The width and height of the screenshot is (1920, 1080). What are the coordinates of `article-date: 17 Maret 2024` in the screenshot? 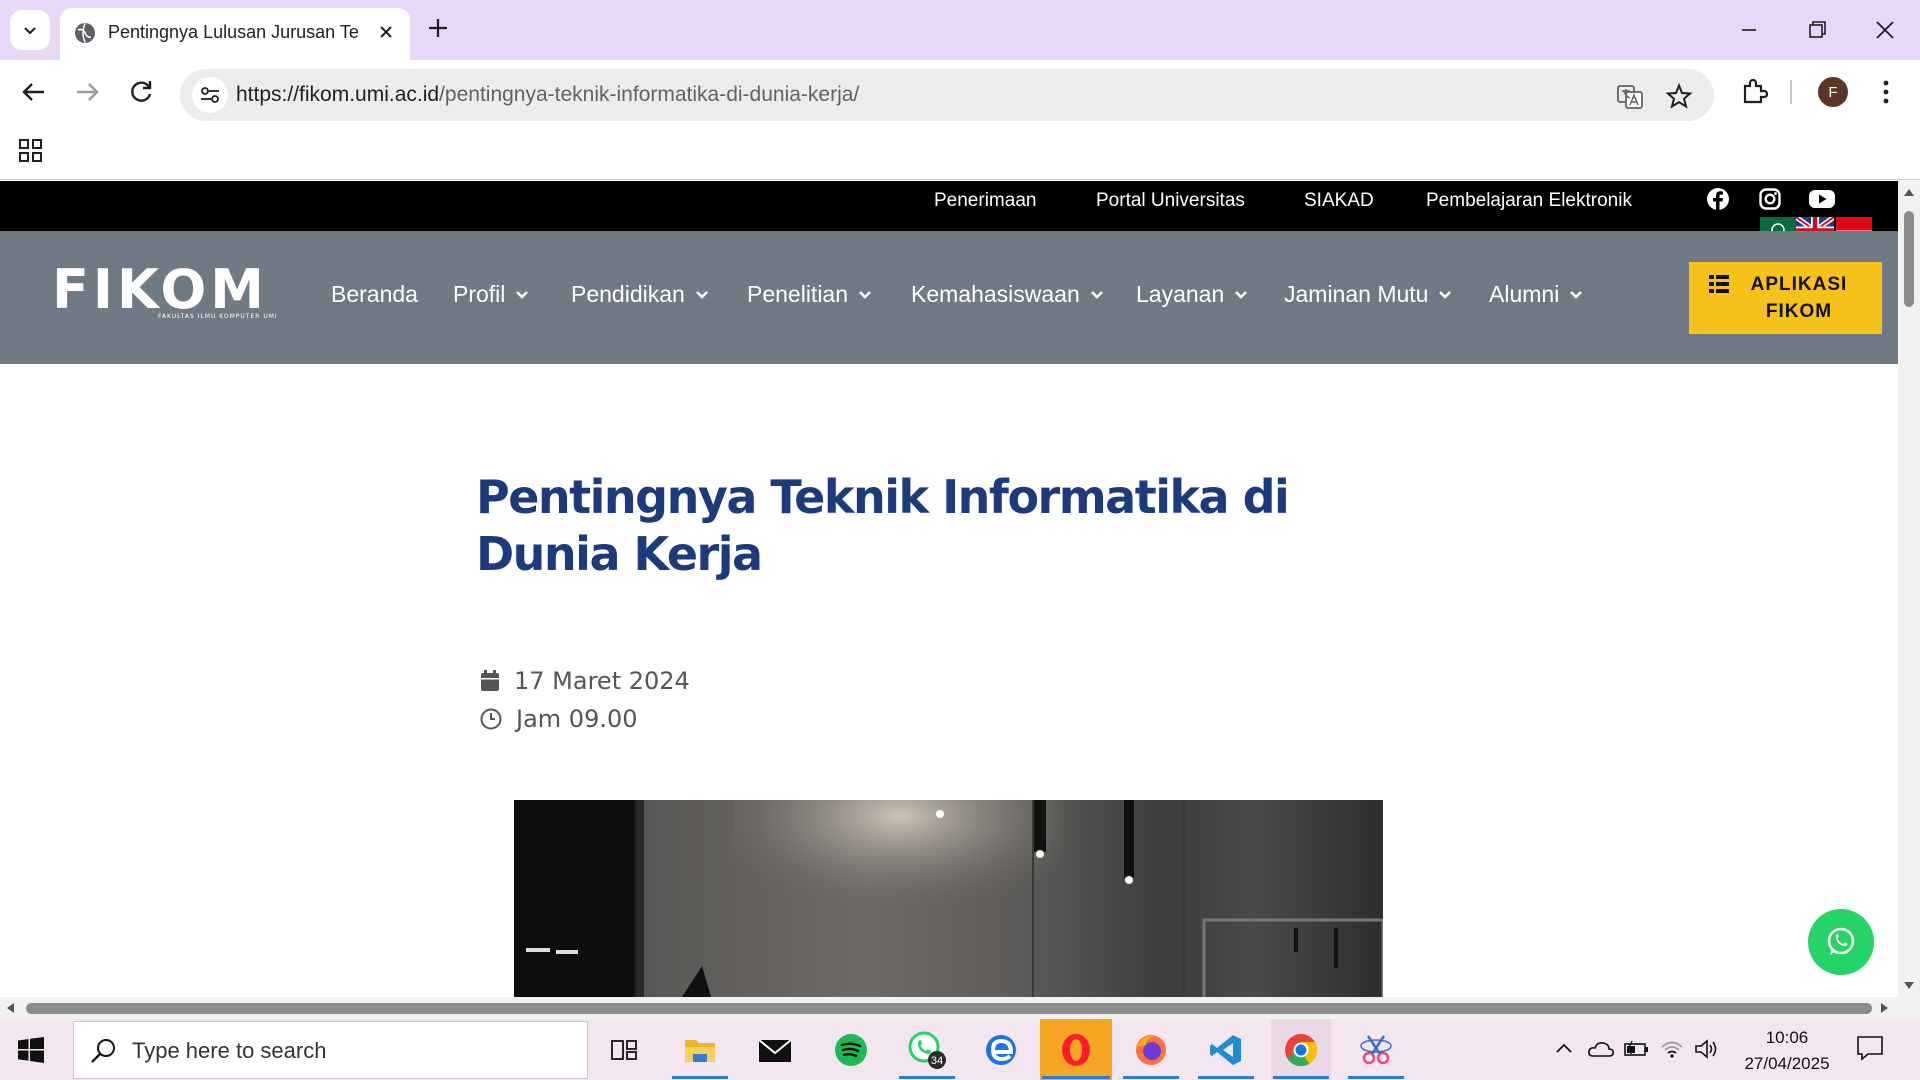 It's located at (585, 681).